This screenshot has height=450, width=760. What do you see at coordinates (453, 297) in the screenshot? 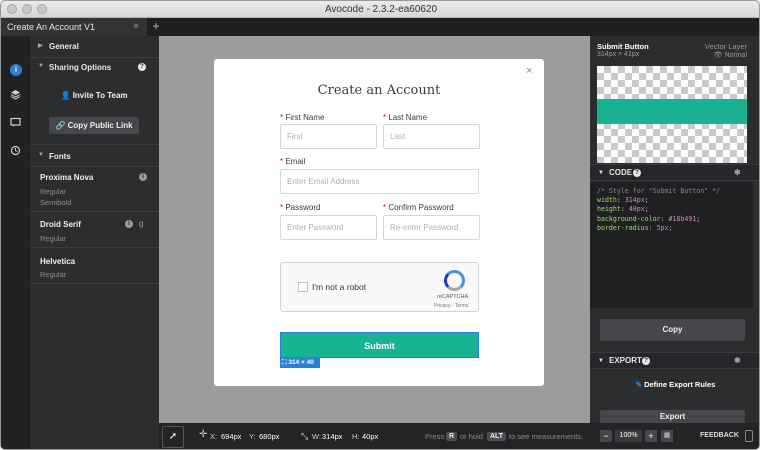
I see `recaptcha-brand: reCAPTCHA` at bounding box center [453, 297].